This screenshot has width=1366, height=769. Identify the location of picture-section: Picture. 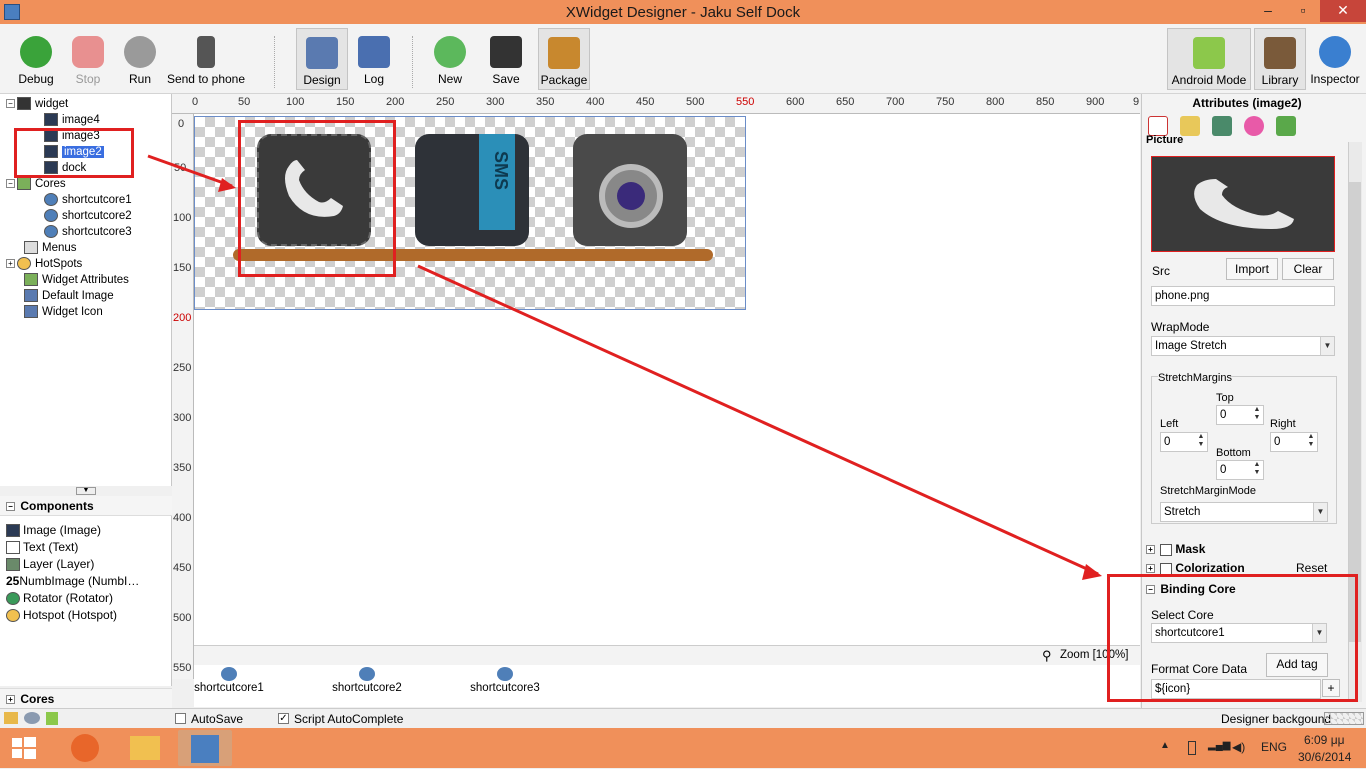
(1248, 140).